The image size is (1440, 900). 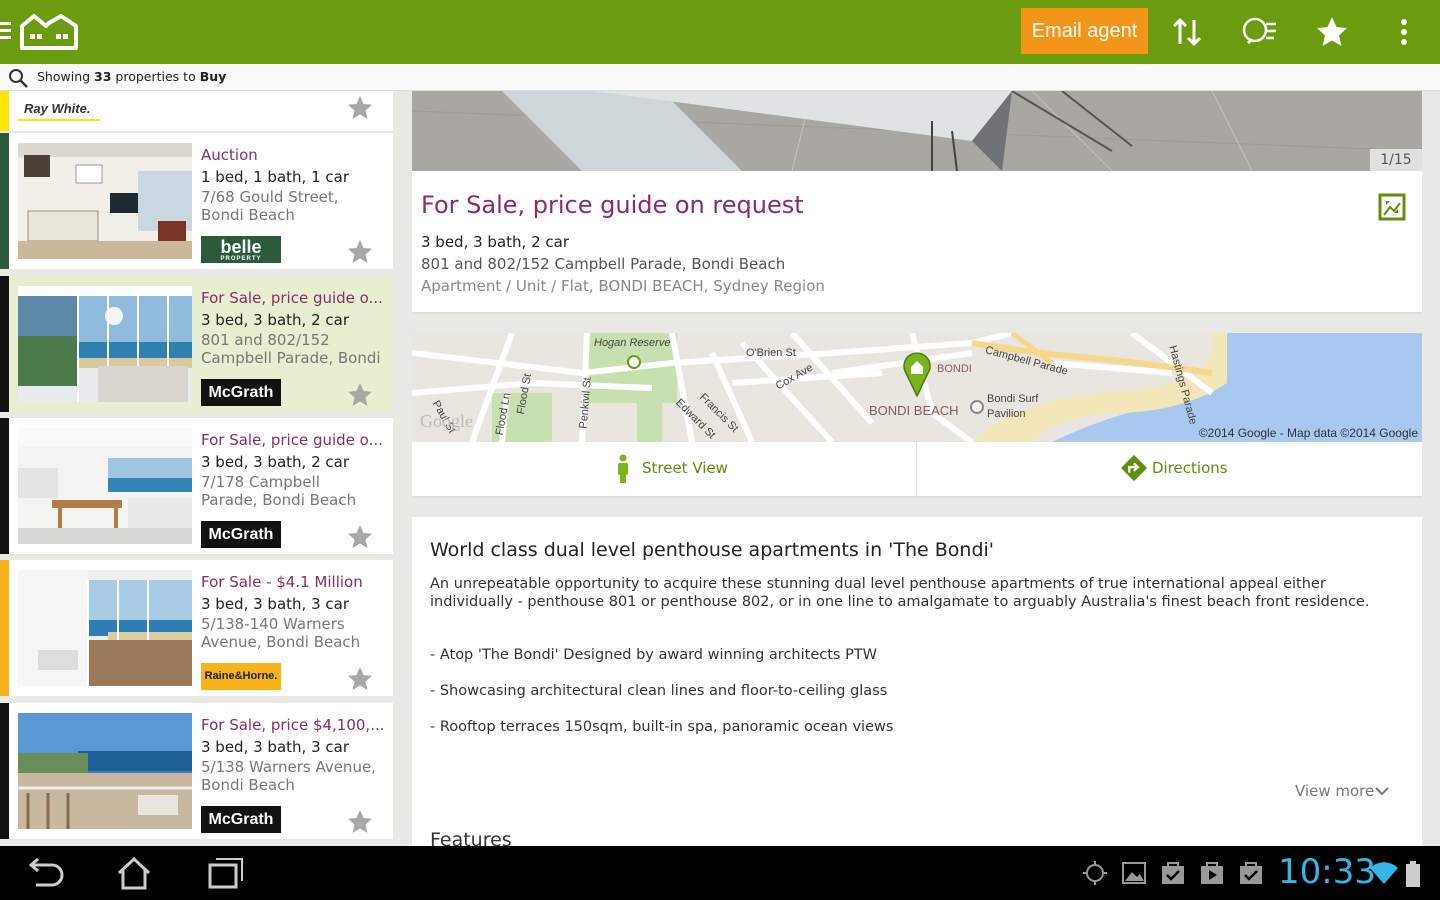 I want to click on agency-logo-rainehorne: Raine&Horne., so click(x=241, y=676).